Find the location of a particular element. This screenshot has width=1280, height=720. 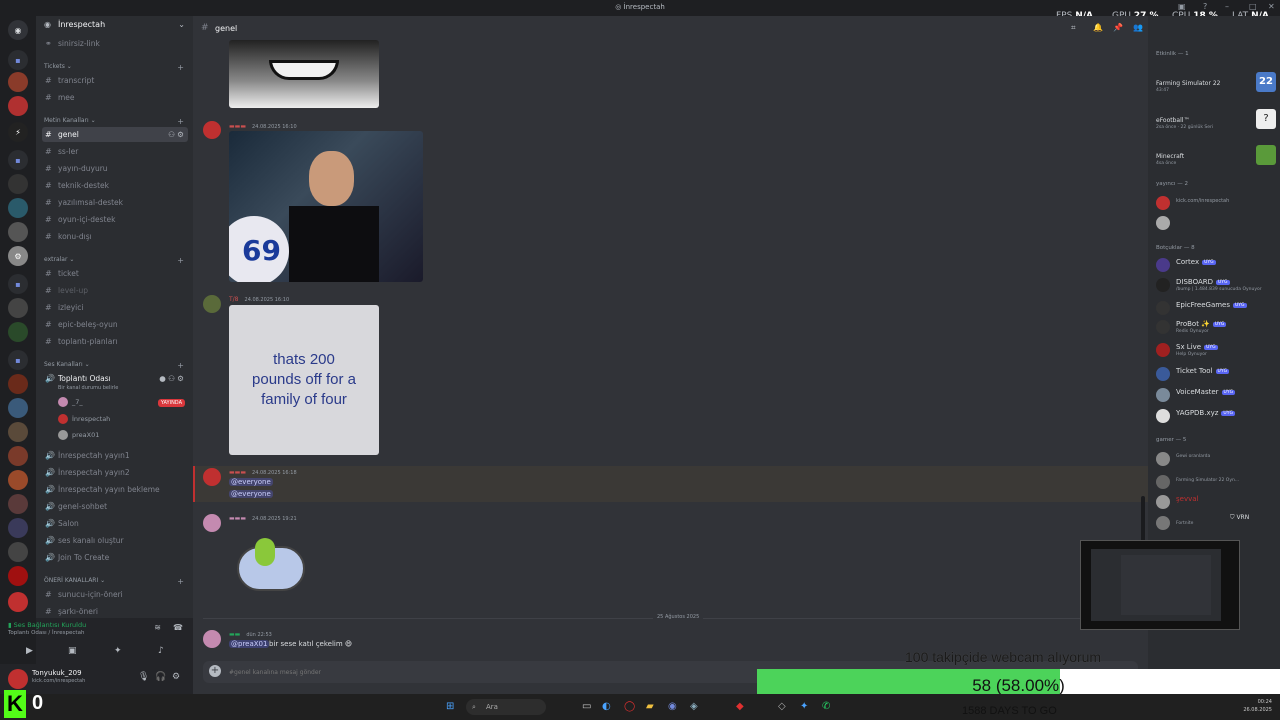

voice-channel-active: 🔊 Toplantı Odası ● ⚇ ⚙ is located at coordinates (115, 378).